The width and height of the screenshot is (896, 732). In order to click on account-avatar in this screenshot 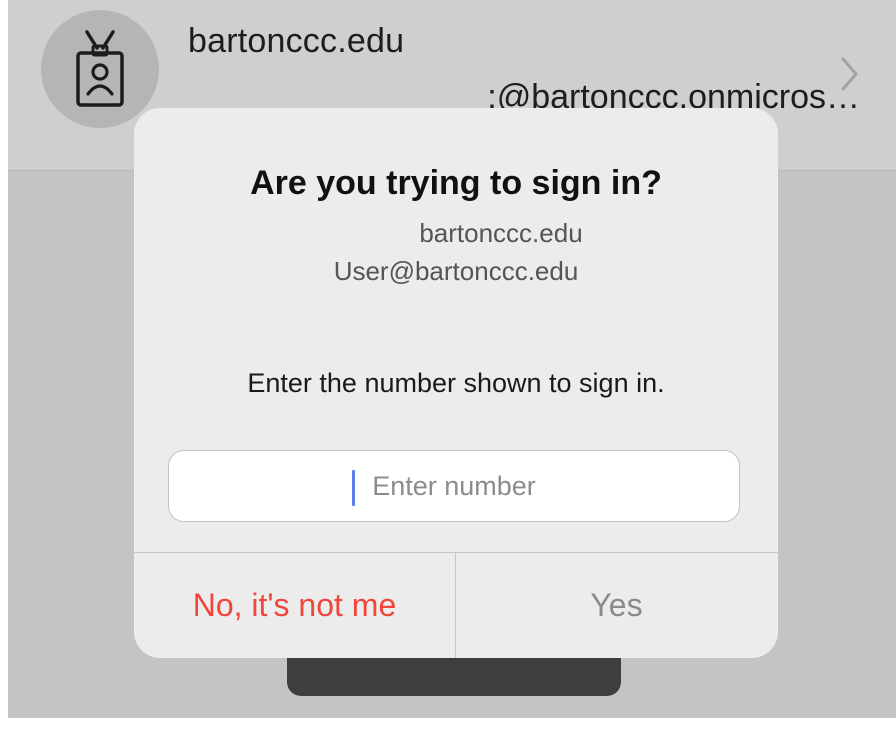, I will do `click(100, 69)`.